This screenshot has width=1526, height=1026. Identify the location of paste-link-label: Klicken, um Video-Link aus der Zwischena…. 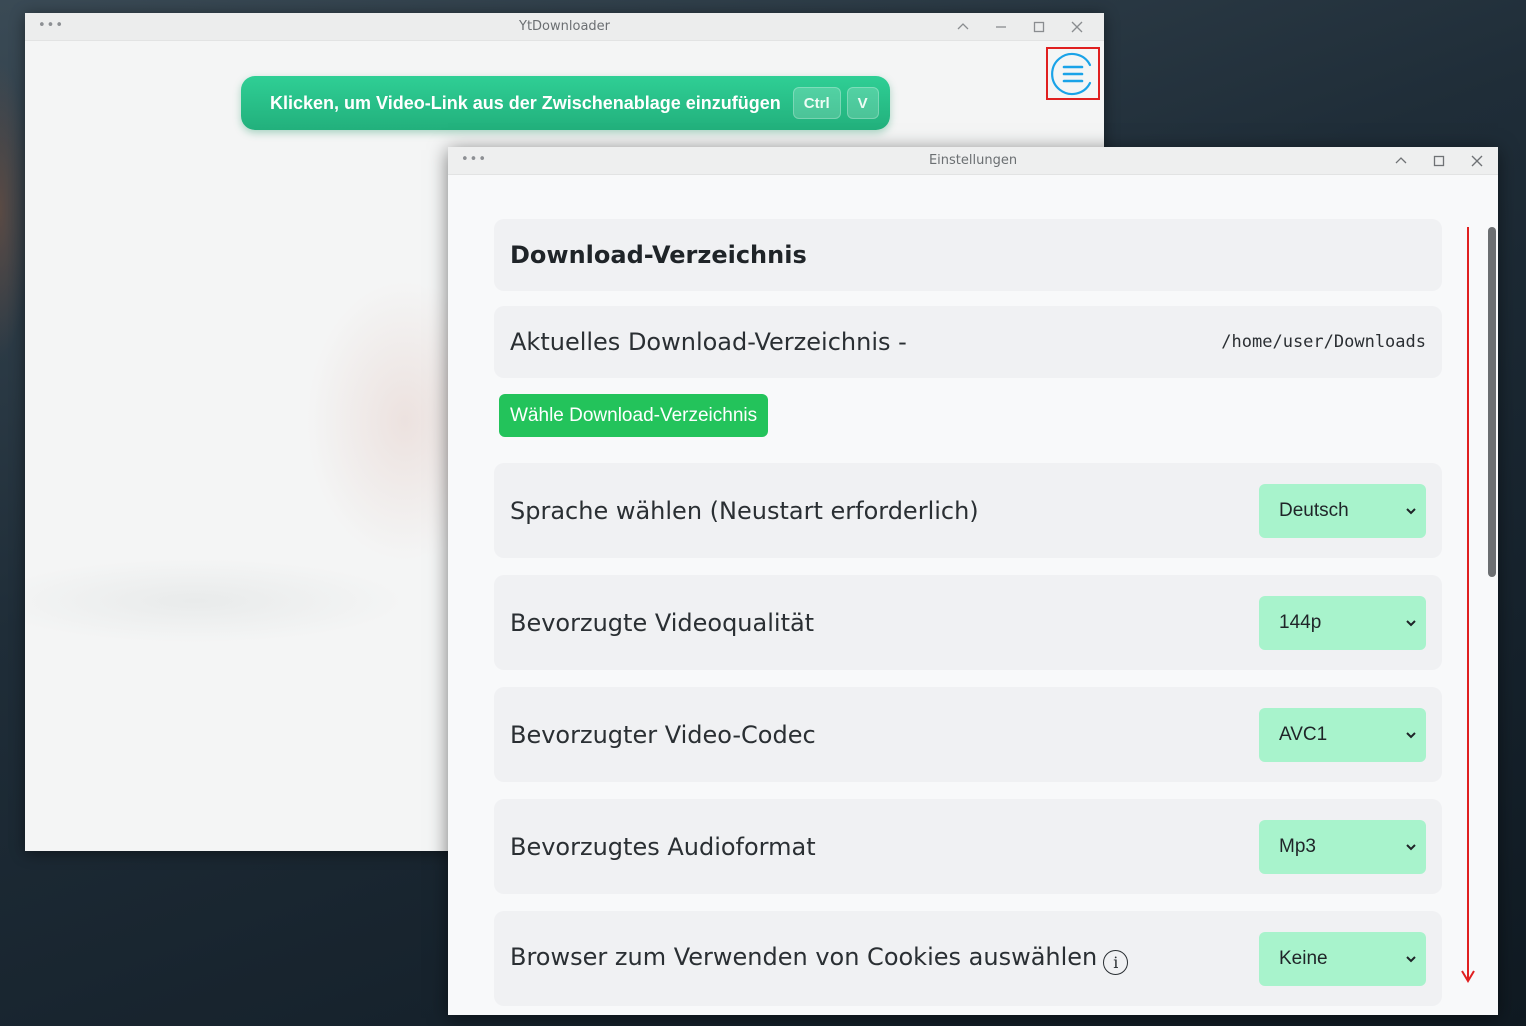
(525, 102).